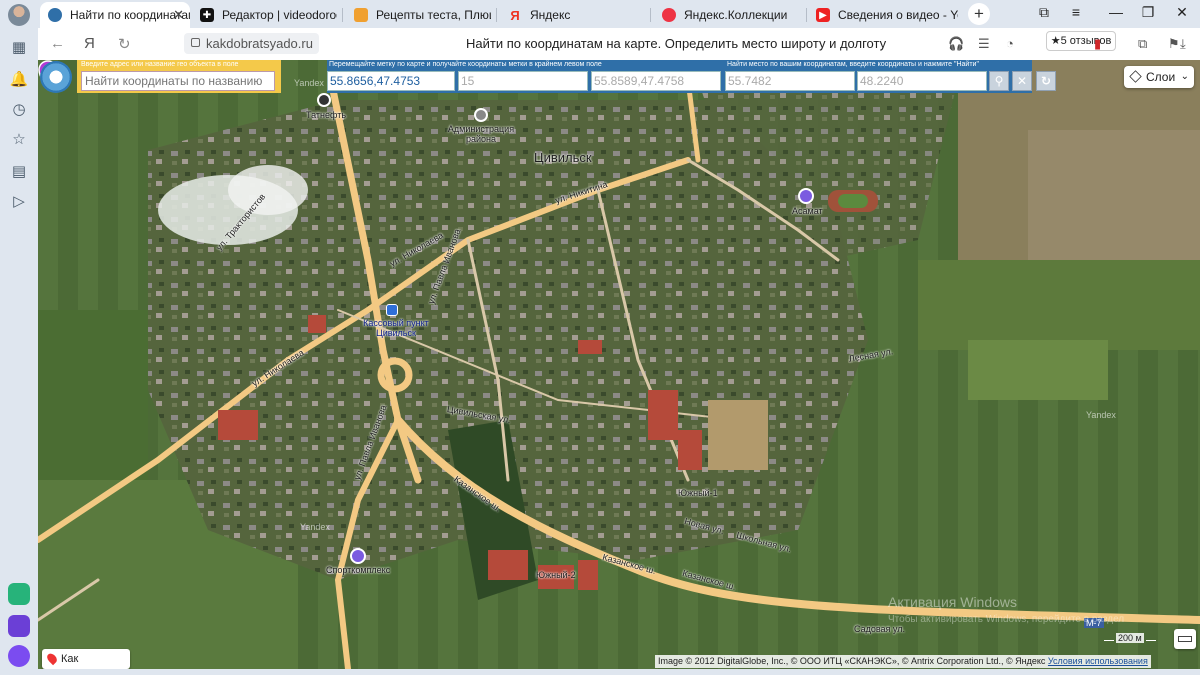 The image size is (1200, 675). I want to click on layers-button: Слои ⌄, so click(1159, 77).